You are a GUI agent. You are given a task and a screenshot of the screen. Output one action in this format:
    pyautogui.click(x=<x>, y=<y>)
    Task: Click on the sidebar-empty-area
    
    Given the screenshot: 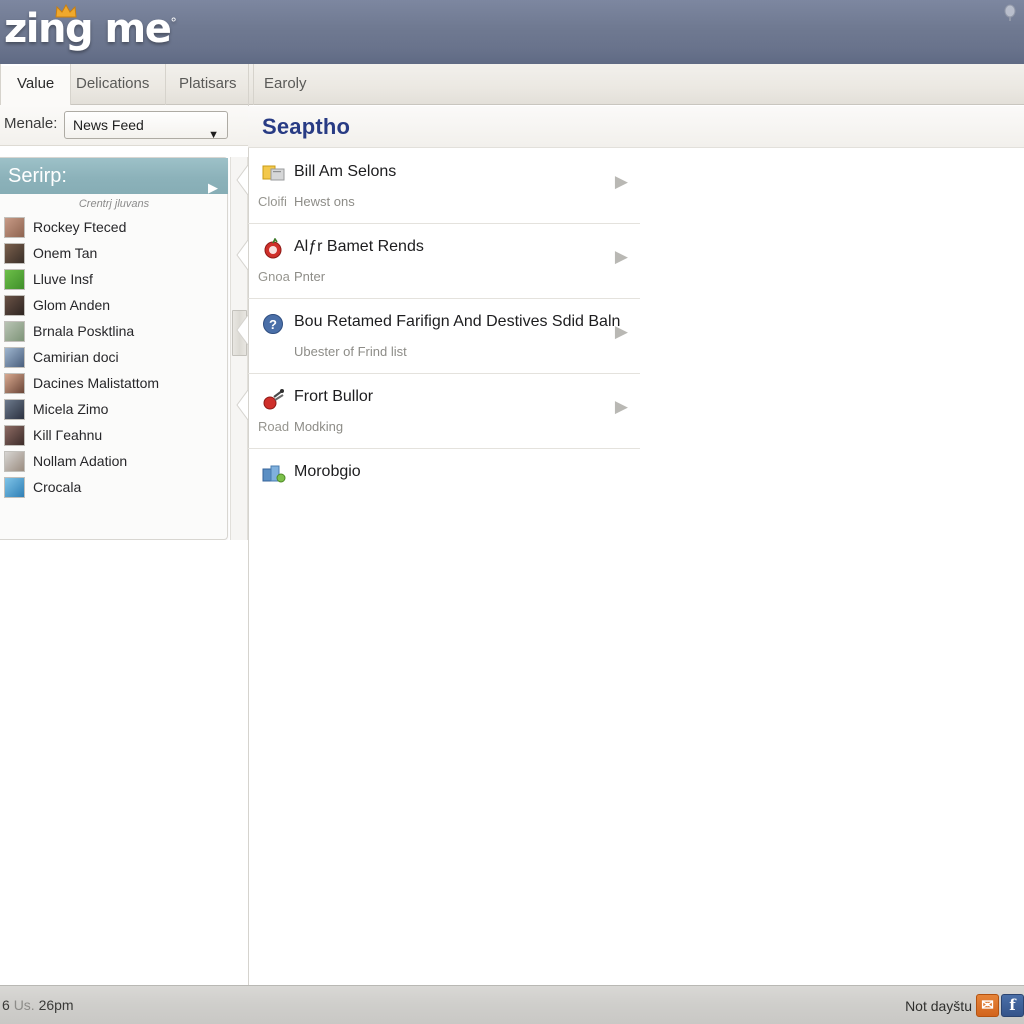 What is the action you would take?
    pyautogui.click(x=124, y=762)
    